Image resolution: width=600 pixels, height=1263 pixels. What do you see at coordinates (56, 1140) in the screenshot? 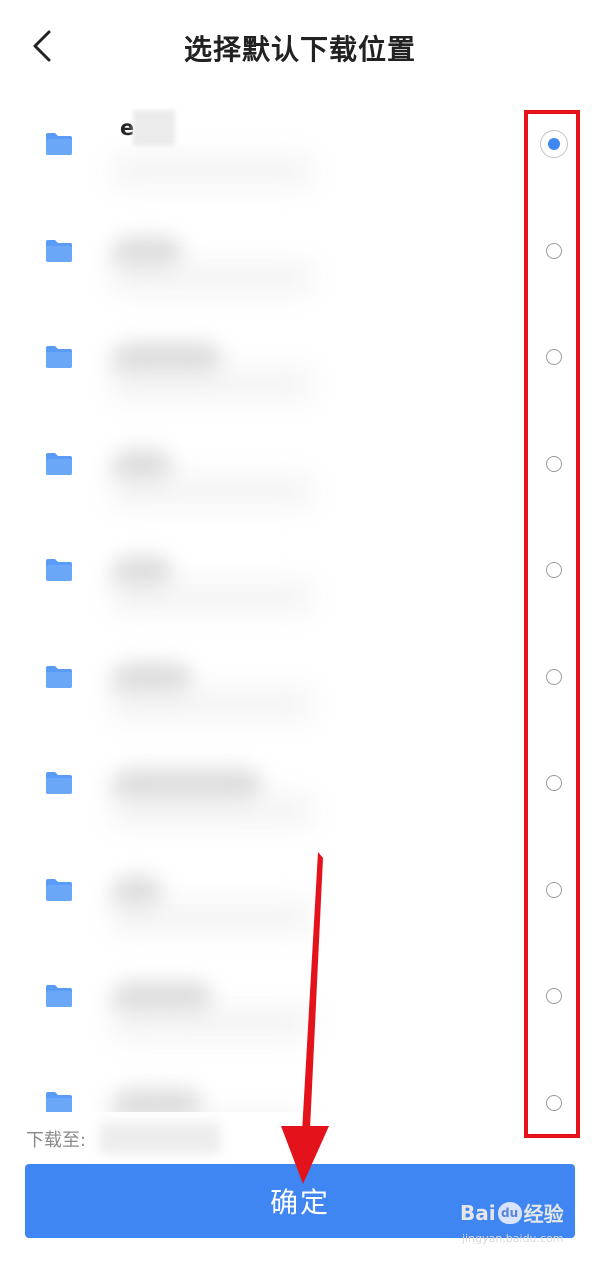
I see `download-to-label: 下载至:` at bounding box center [56, 1140].